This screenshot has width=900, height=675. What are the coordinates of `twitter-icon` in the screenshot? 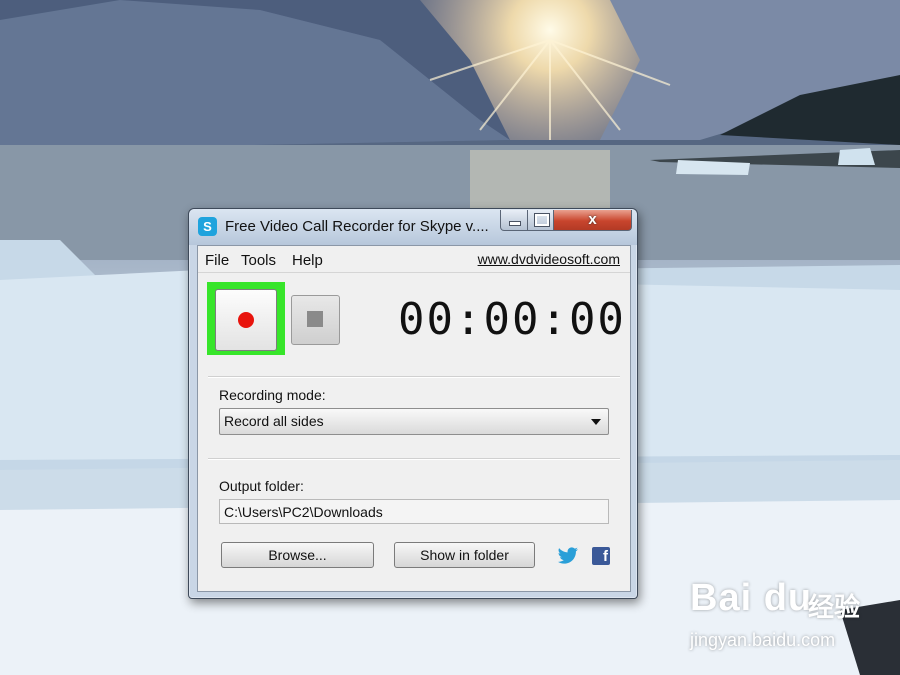 It's located at (568, 556).